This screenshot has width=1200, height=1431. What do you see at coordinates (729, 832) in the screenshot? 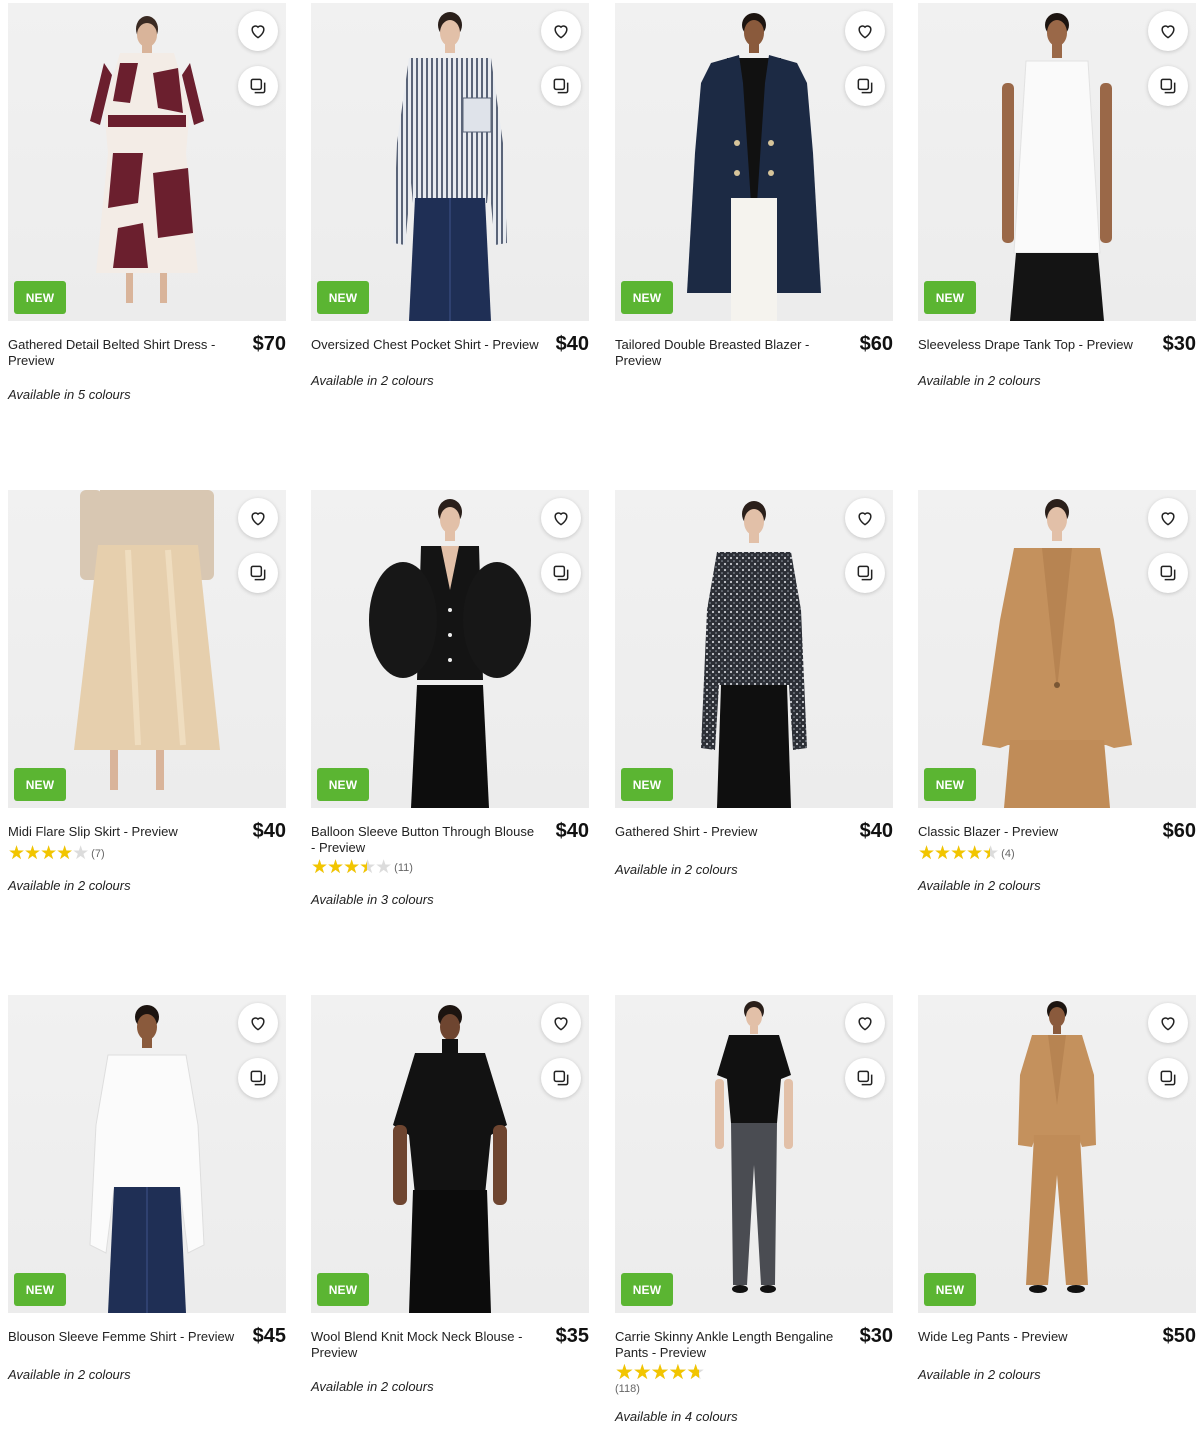
I see `product-title: Gathered Shirt - Preview` at bounding box center [729, 832].